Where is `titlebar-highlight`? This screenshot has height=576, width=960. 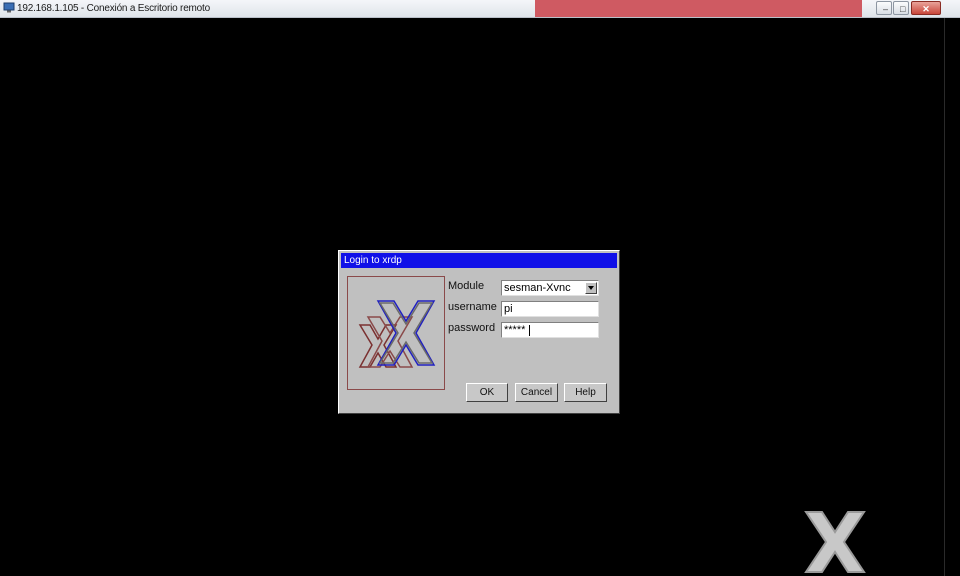
titlebar-highlight is located at coordinates (698, 8).